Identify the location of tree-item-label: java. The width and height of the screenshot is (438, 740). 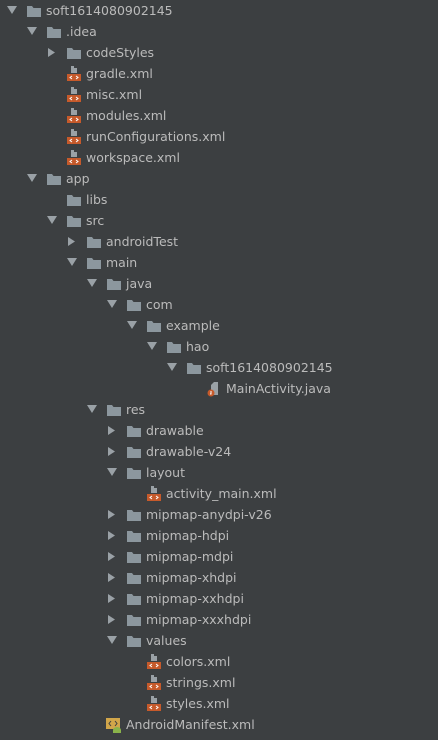
(139, 283).